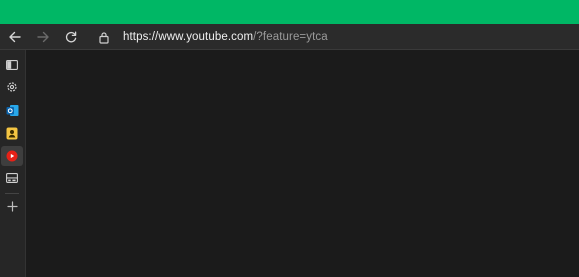  I want to click on title-bar, so click(289, 12).